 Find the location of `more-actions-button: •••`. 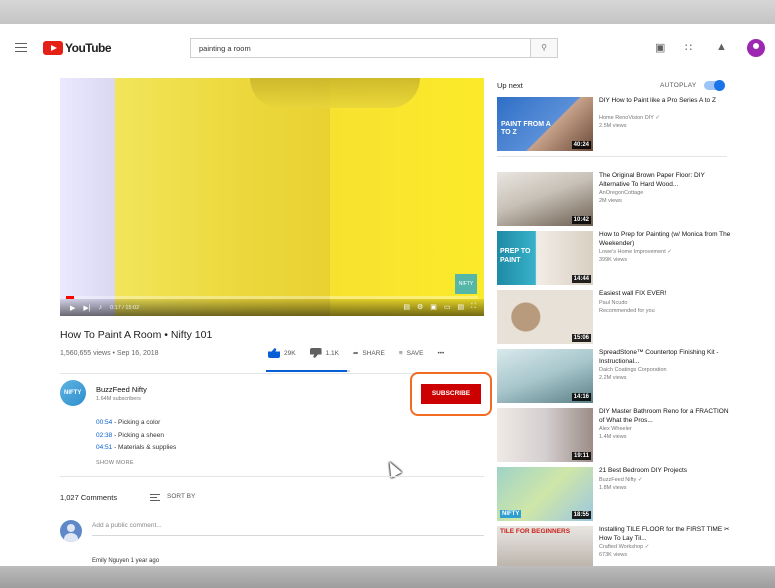

more-actions-button: ••• is located at coordinates (440, 353).